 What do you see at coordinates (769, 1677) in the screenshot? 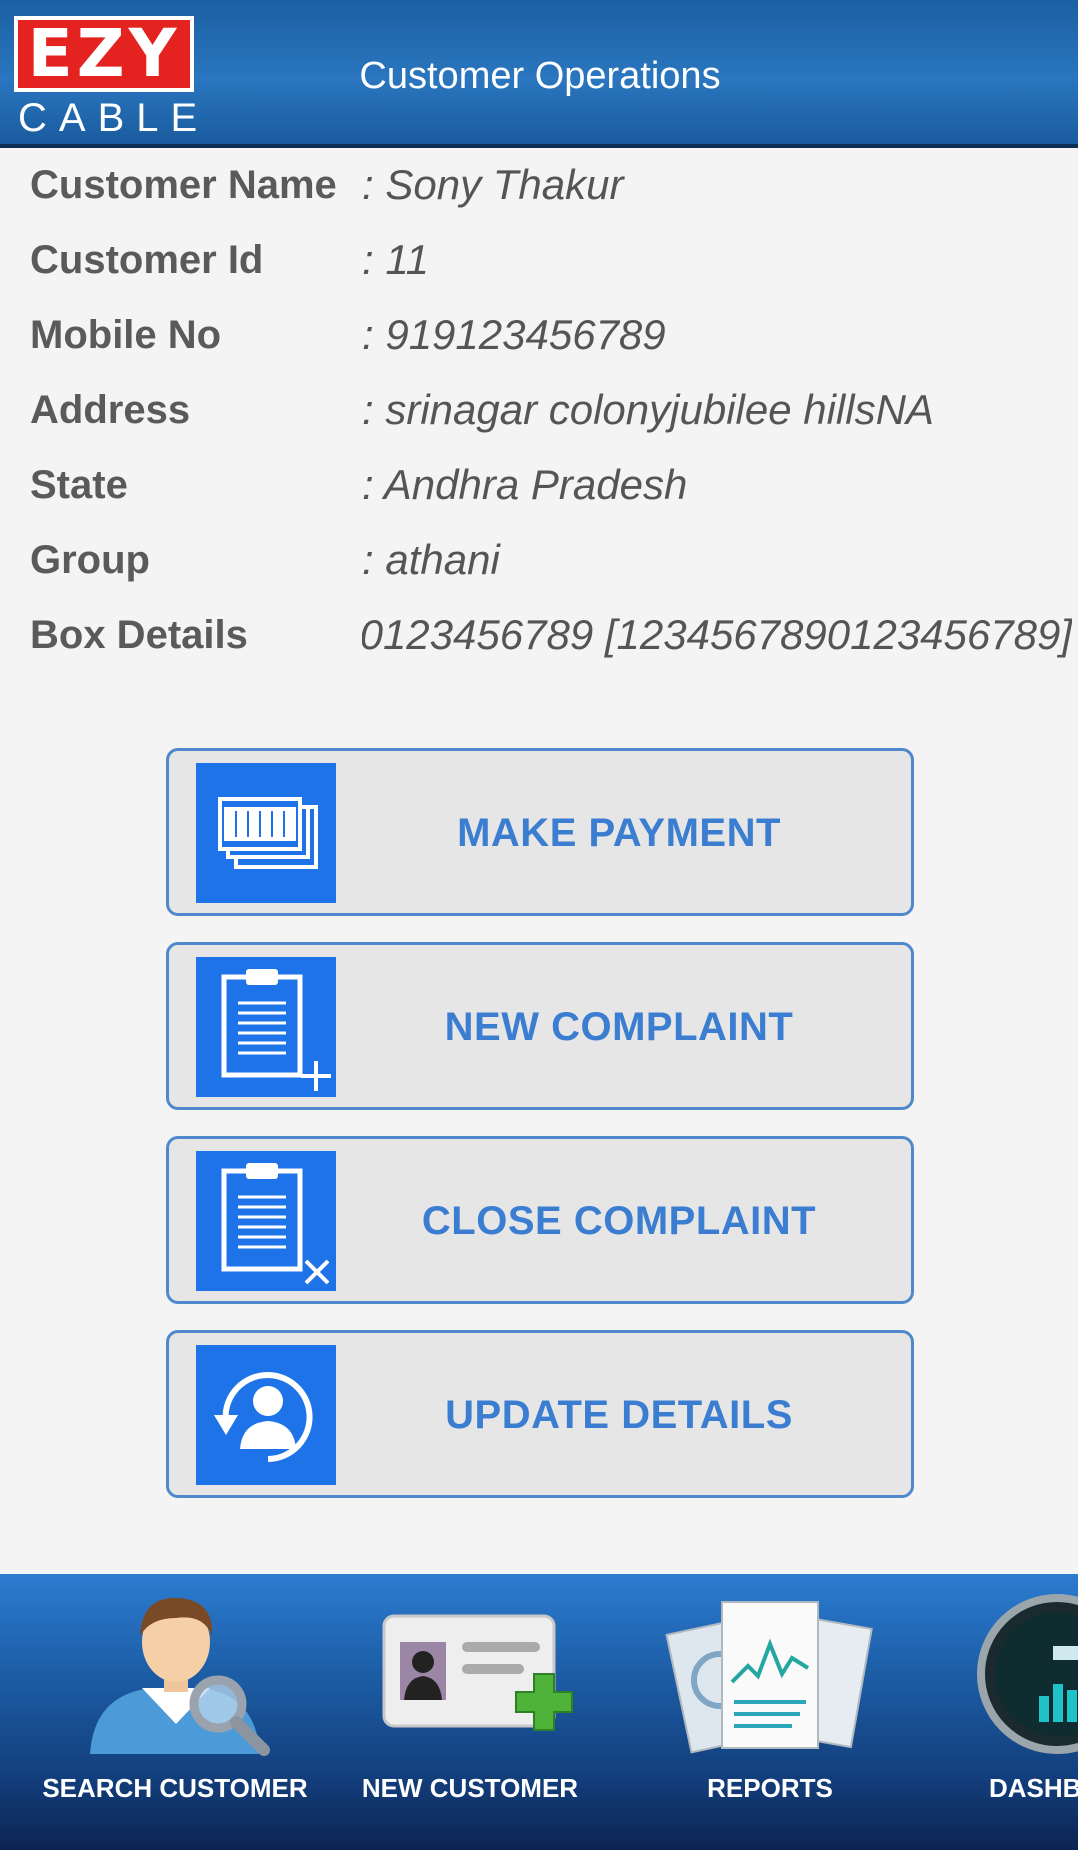
I see `report-charts-icon` at bounding box center [769, 1677].